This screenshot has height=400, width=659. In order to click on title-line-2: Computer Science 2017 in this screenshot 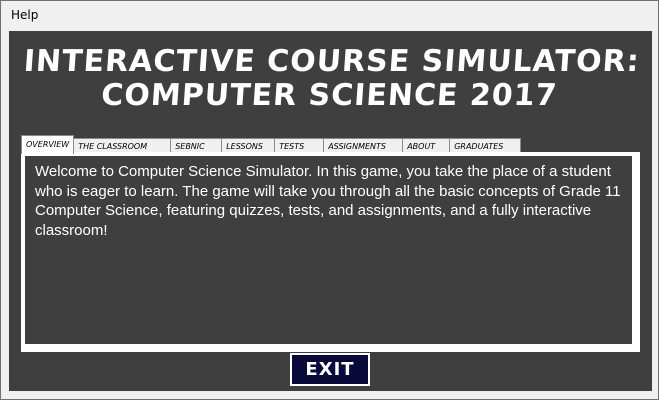, I will do `click(329, 95)`.